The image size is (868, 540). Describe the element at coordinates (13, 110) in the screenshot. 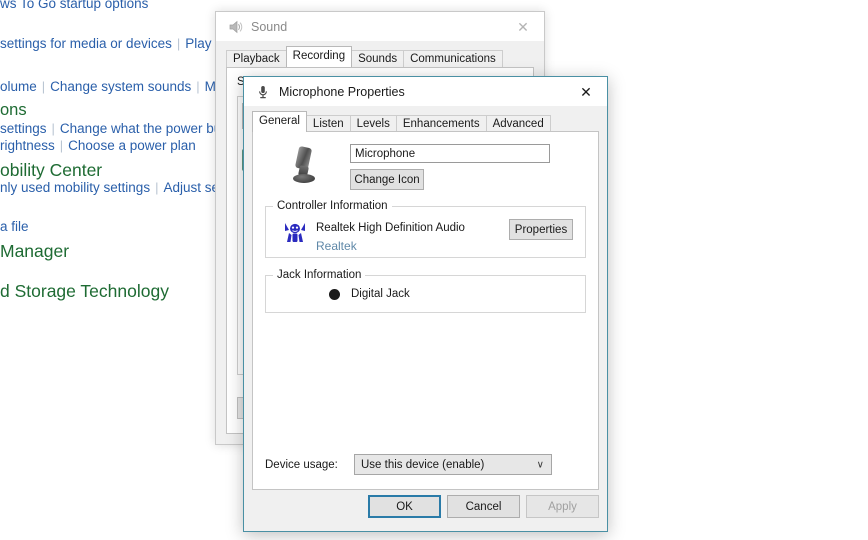

I see `bg-heading-options: ons` at that location.